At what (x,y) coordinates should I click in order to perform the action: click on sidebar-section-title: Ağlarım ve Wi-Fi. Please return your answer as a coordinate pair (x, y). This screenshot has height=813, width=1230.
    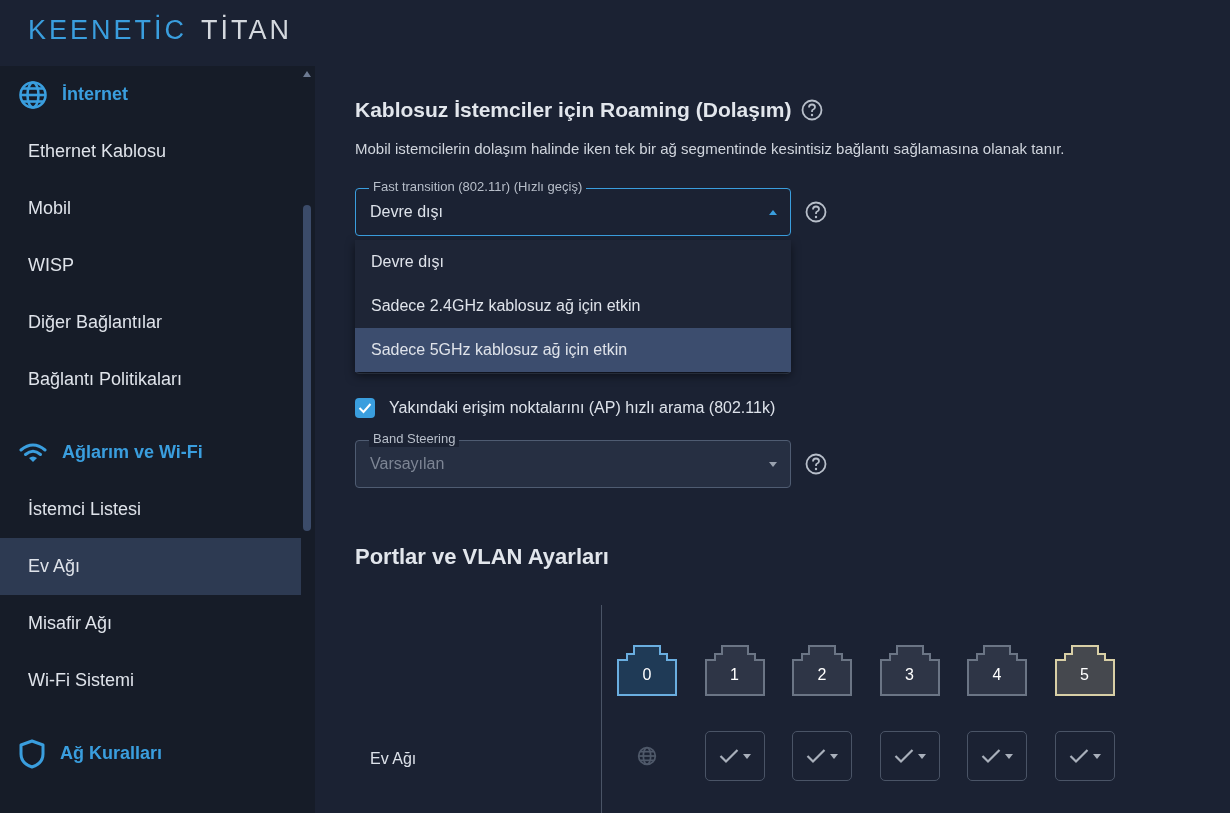
    Looking at the image, I should click on (132, 452).